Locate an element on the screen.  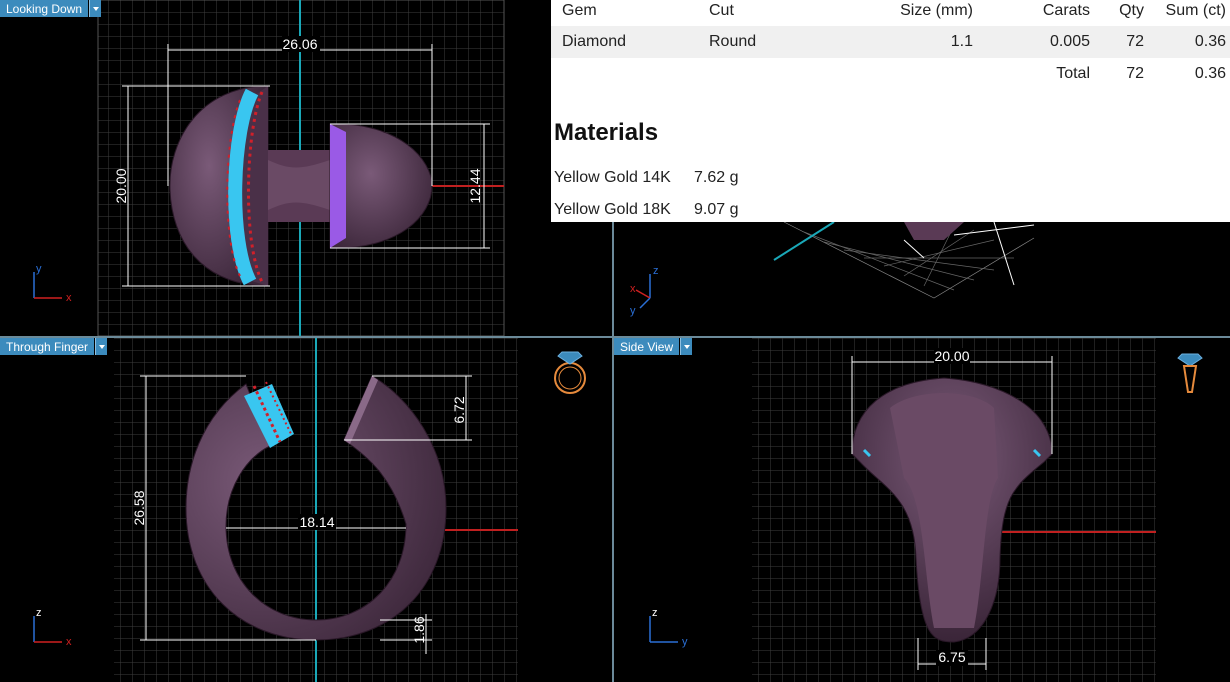
material-weight: 7.62 g is located at coordinates (716, 177).